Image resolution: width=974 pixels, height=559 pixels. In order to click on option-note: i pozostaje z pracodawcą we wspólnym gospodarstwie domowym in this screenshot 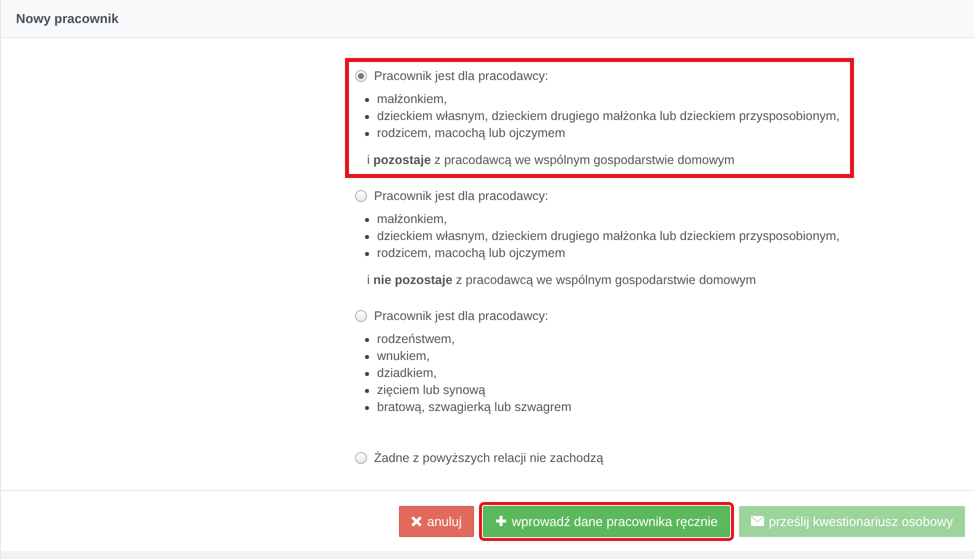, I will do `click(551, 160)`.